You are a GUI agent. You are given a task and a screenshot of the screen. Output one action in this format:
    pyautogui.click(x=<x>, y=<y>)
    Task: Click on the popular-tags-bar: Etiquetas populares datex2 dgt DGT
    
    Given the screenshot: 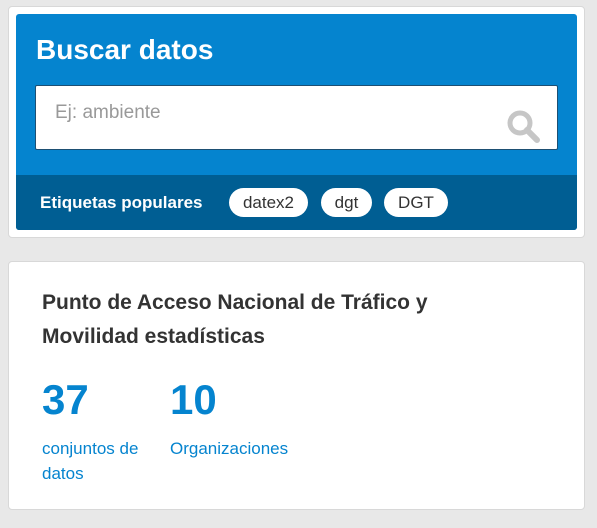 What is the action you would take?
    pyautogui.click(x=296, y=202)
    